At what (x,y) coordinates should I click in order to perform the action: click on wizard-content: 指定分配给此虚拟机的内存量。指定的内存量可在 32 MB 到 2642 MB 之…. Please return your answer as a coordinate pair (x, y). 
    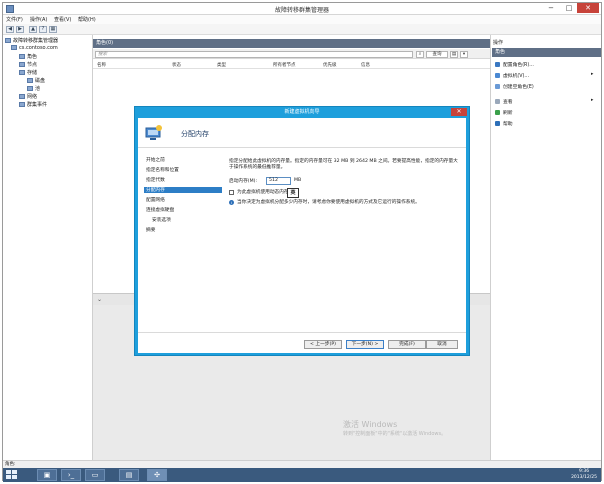
    Looking at the image, I should click on (343, 229).